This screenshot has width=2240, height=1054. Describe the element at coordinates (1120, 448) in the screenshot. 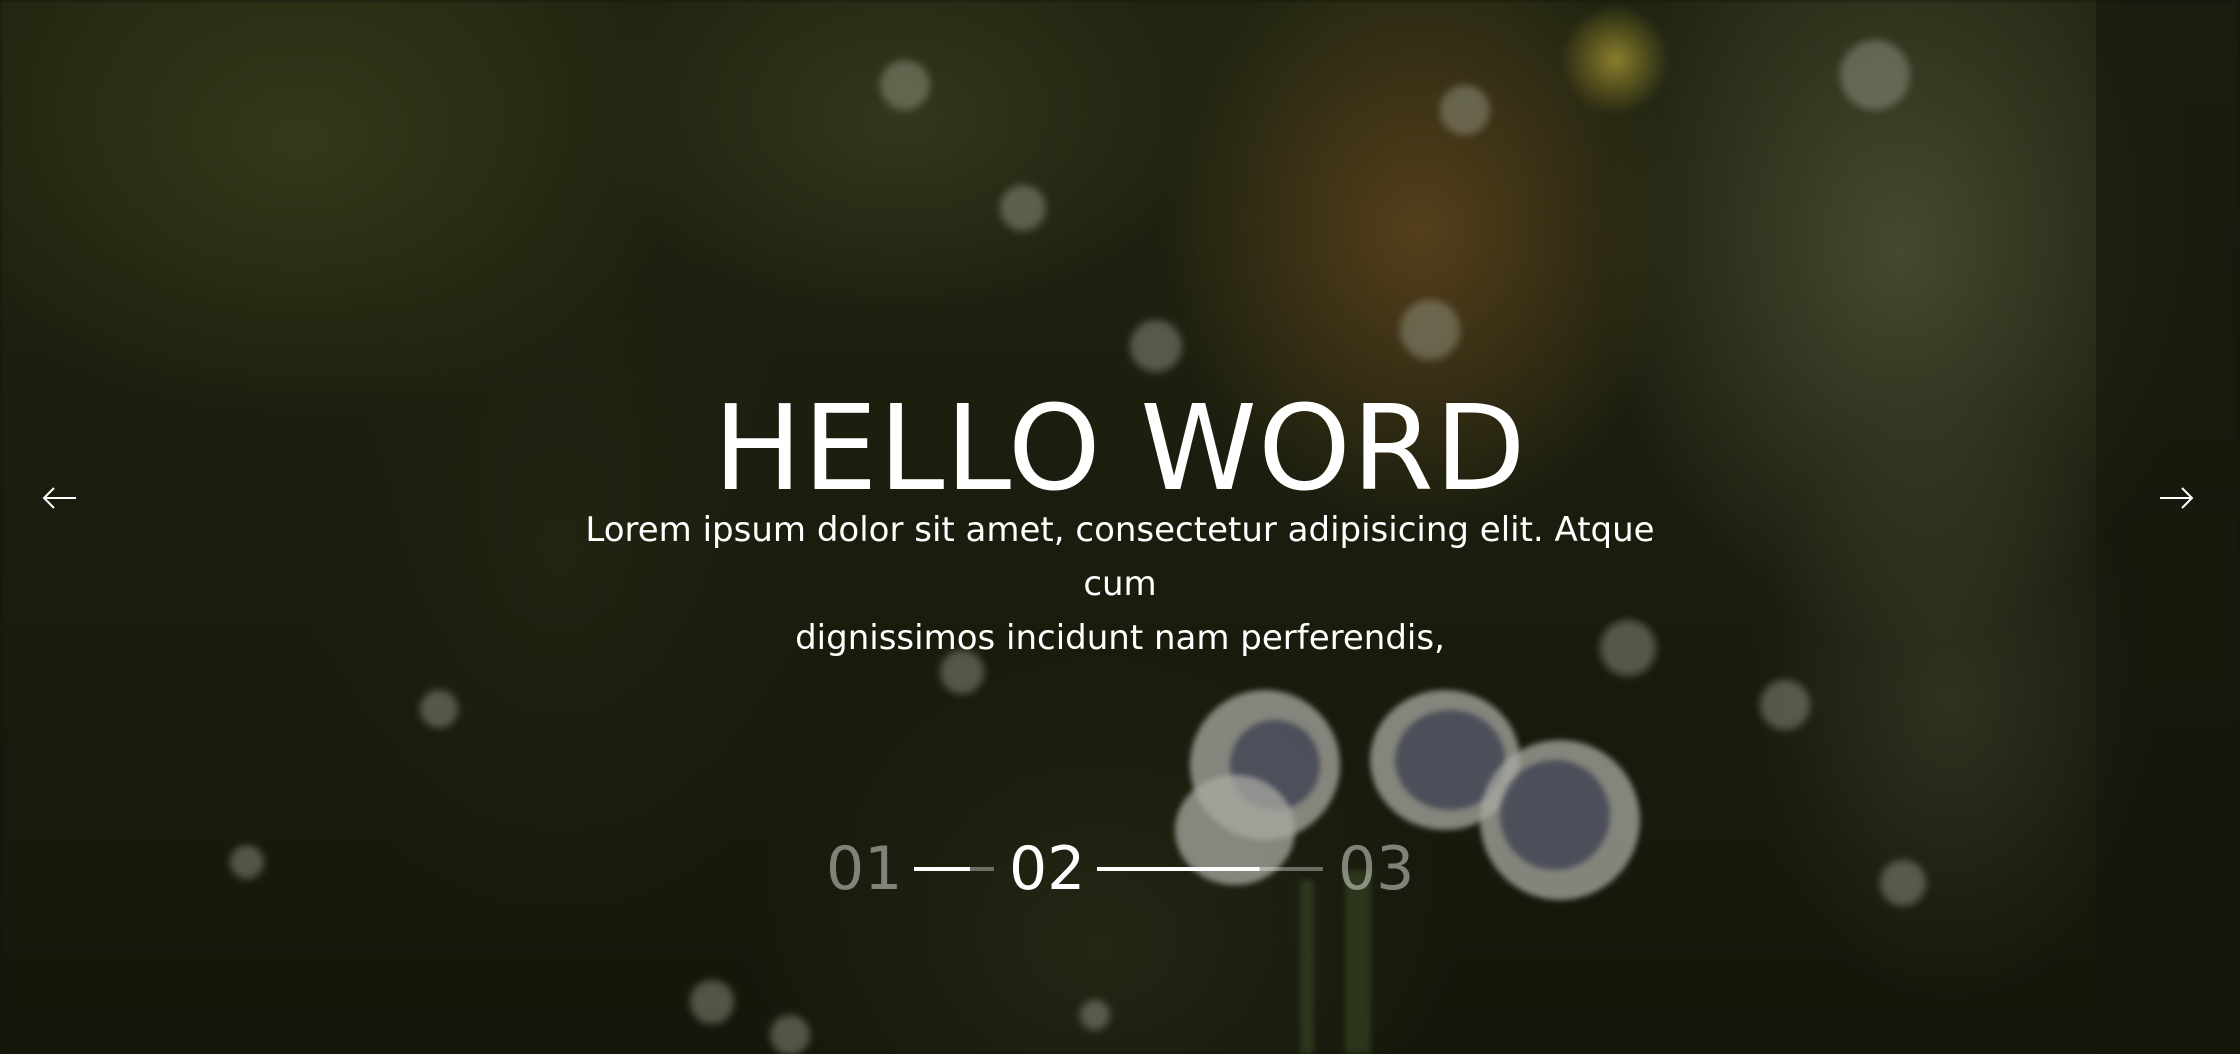

I see `slide-title: HELLO WORD` at that location.